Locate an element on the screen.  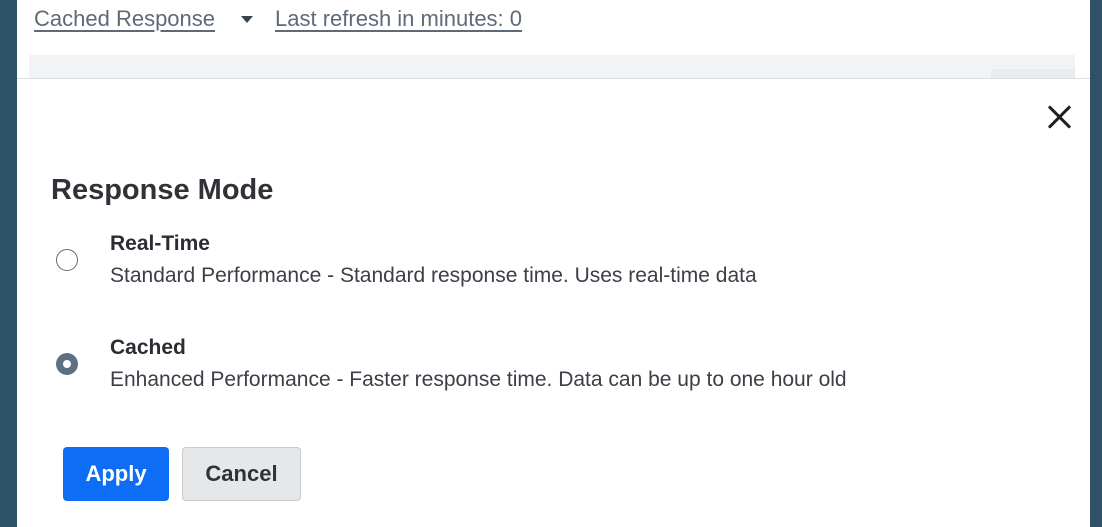
content-strip is located at coordinates (552, 67).